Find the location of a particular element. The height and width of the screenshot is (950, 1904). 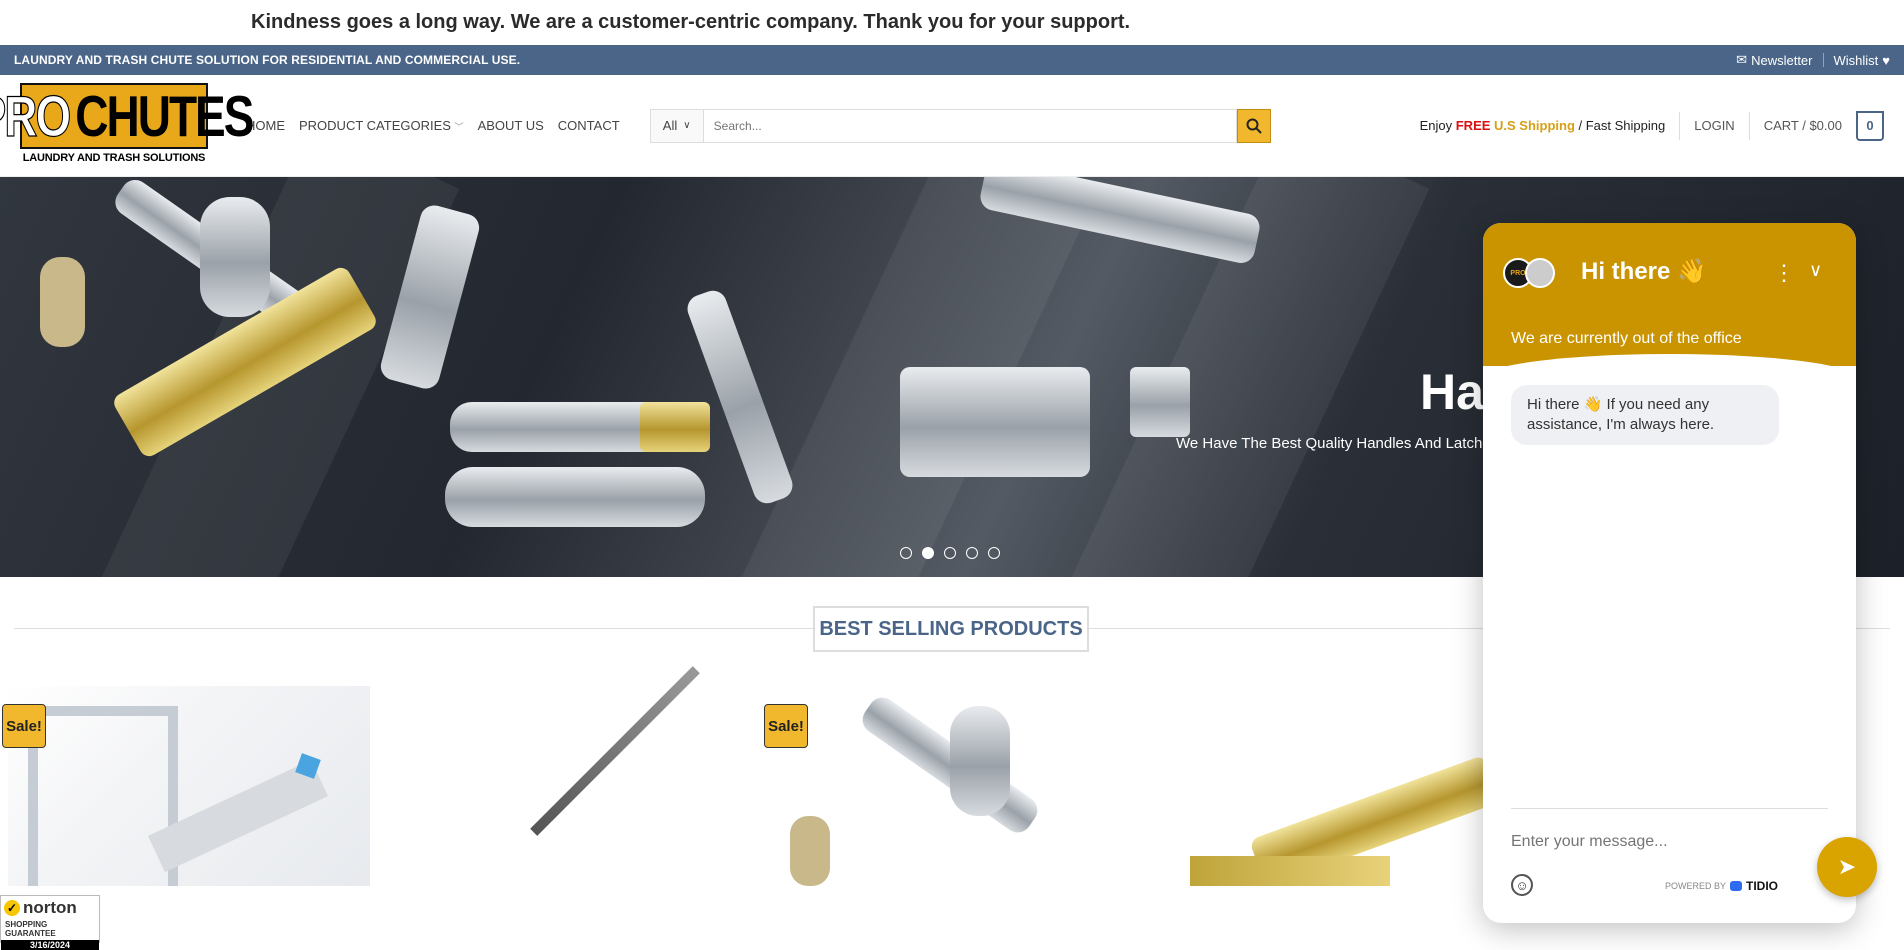

search-button is located at coordinates (1253, 125).